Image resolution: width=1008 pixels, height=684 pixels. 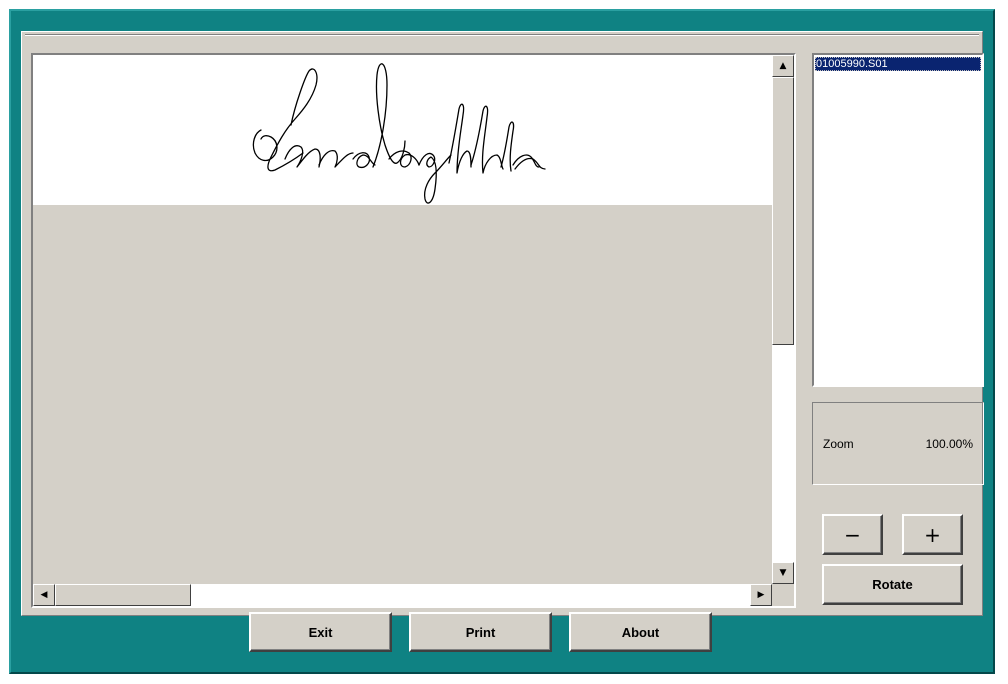 What do you see at coordinates (783, 211) in the screenshot?
I see `vertical-scroll-thumb` at bounding box center [783, 211].